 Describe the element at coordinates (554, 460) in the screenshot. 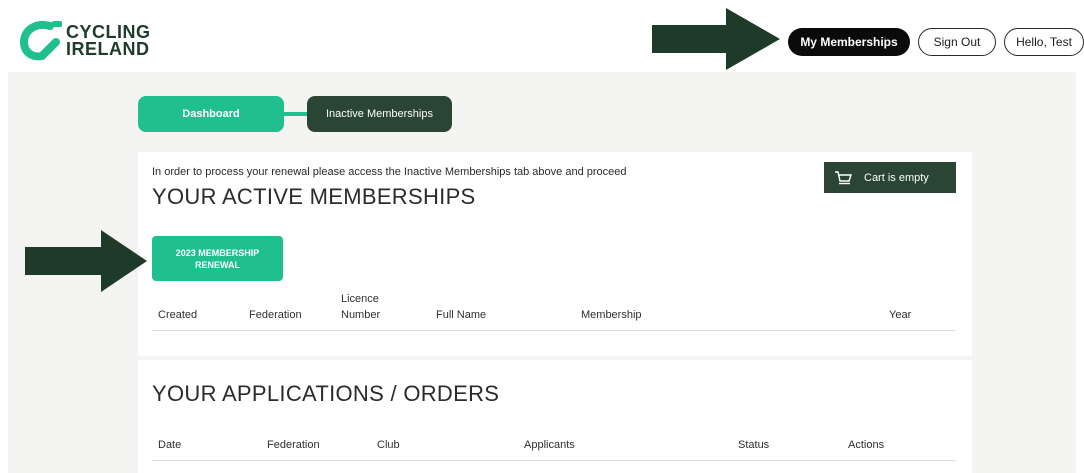

I see `orders-table-divider` at that location.